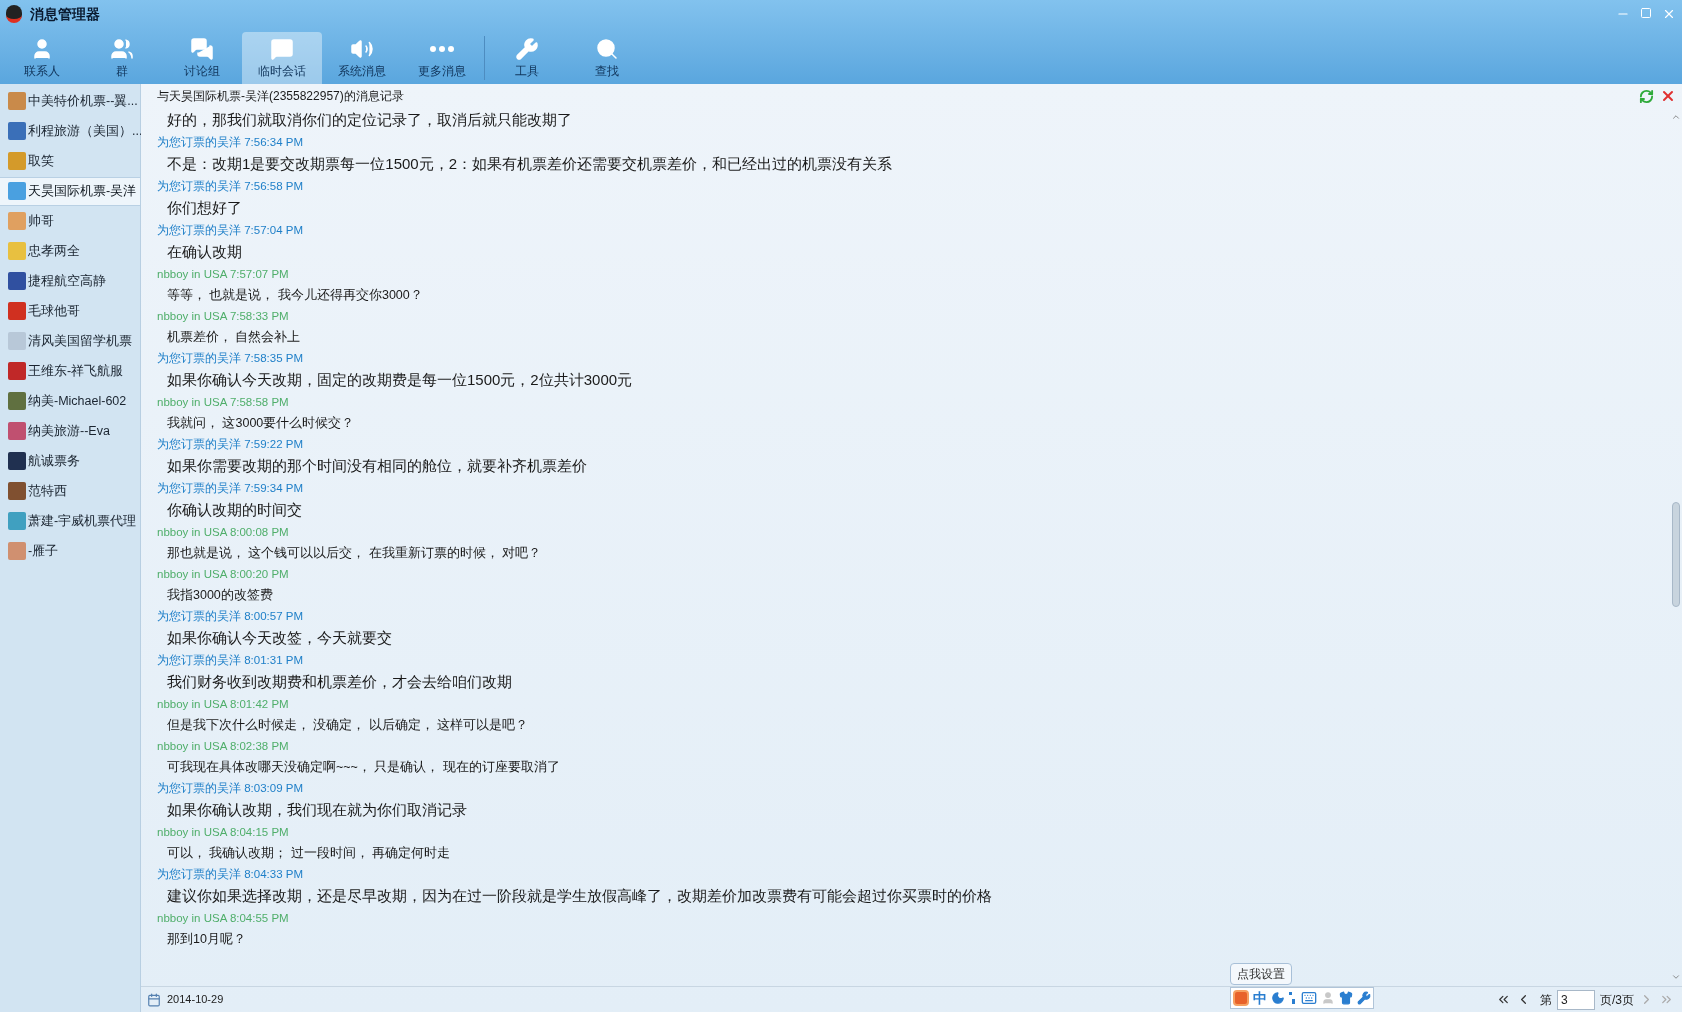  I want to click on message-text: 那到10月呢？, so click(206, 939).